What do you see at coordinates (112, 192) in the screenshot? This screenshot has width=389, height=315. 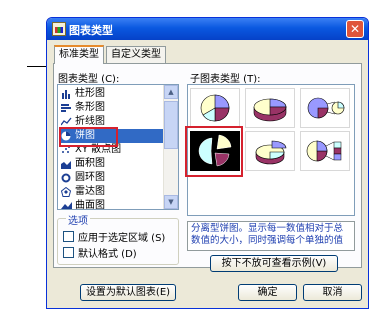 I see `list-item-radar: 雷达图` at bounding box center [112, 192].